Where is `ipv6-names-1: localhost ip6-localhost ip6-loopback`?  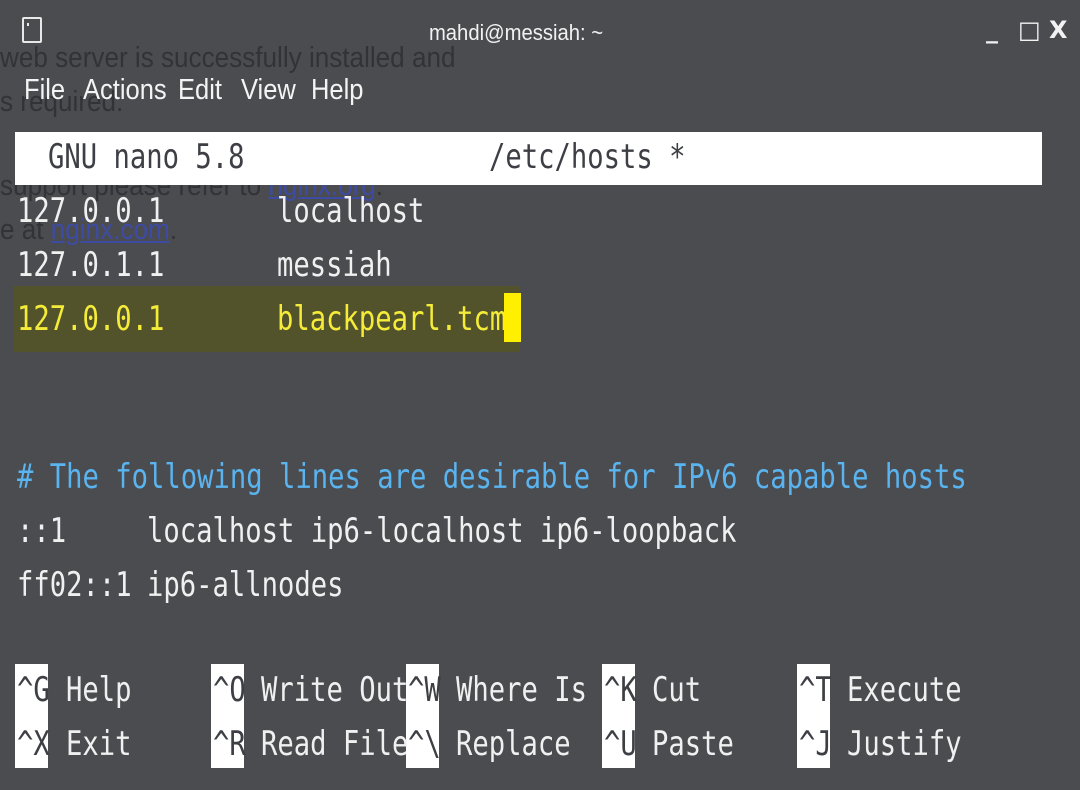 ipv6-names-1: localhost ip6-localhost ip6-loopback is located at coordinates (442, 531).